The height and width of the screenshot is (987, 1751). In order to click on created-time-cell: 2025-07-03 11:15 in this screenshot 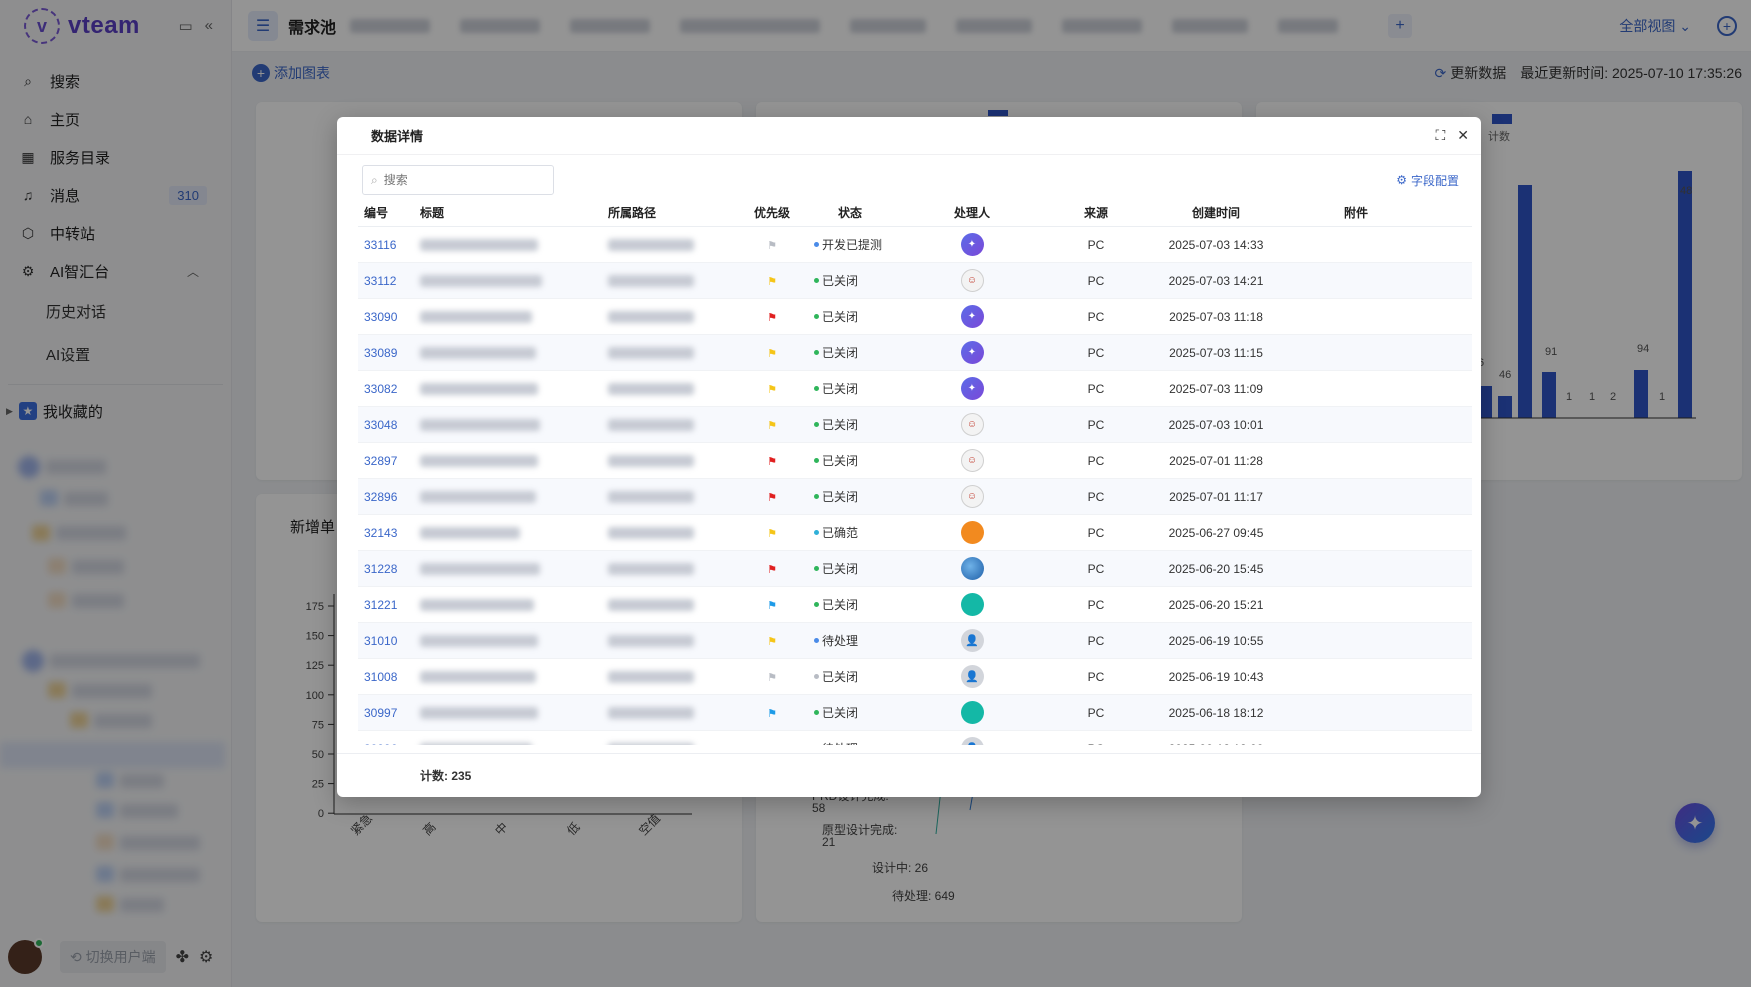, I will do `click(1216, 352)`.